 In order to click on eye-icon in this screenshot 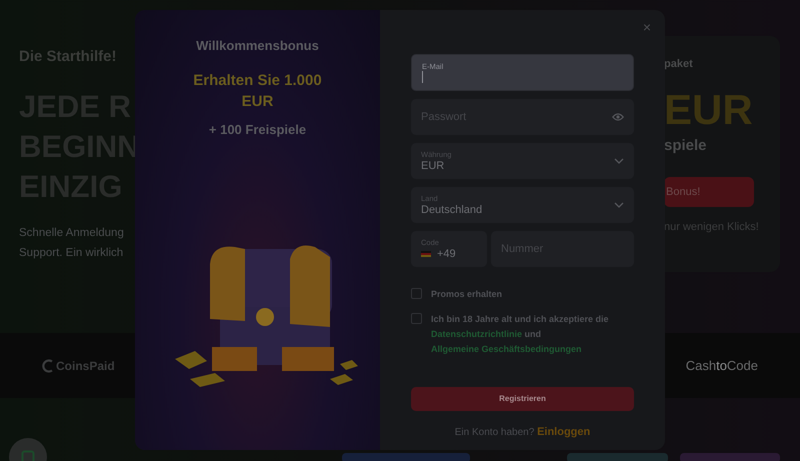, I will do `click(618, 117)`.